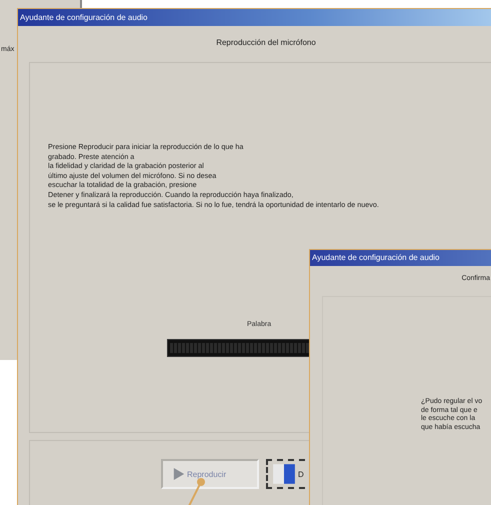 This screenshot has width=491, height=505. What do you see at coordinates (266, 42) in the screenshot?
I see `dialog-heading: Reproducción del micrófono` at bounding box center [266, 42].